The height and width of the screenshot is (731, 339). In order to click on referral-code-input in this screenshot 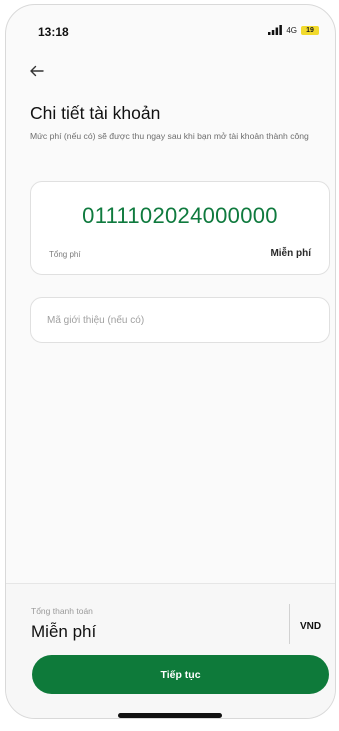, I will do `click(180, 320)`.